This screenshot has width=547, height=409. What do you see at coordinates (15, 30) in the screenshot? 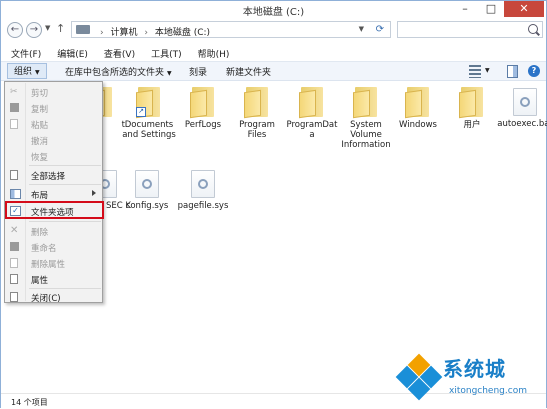
I see `back-button: ←` at bounding box center [15, 30].